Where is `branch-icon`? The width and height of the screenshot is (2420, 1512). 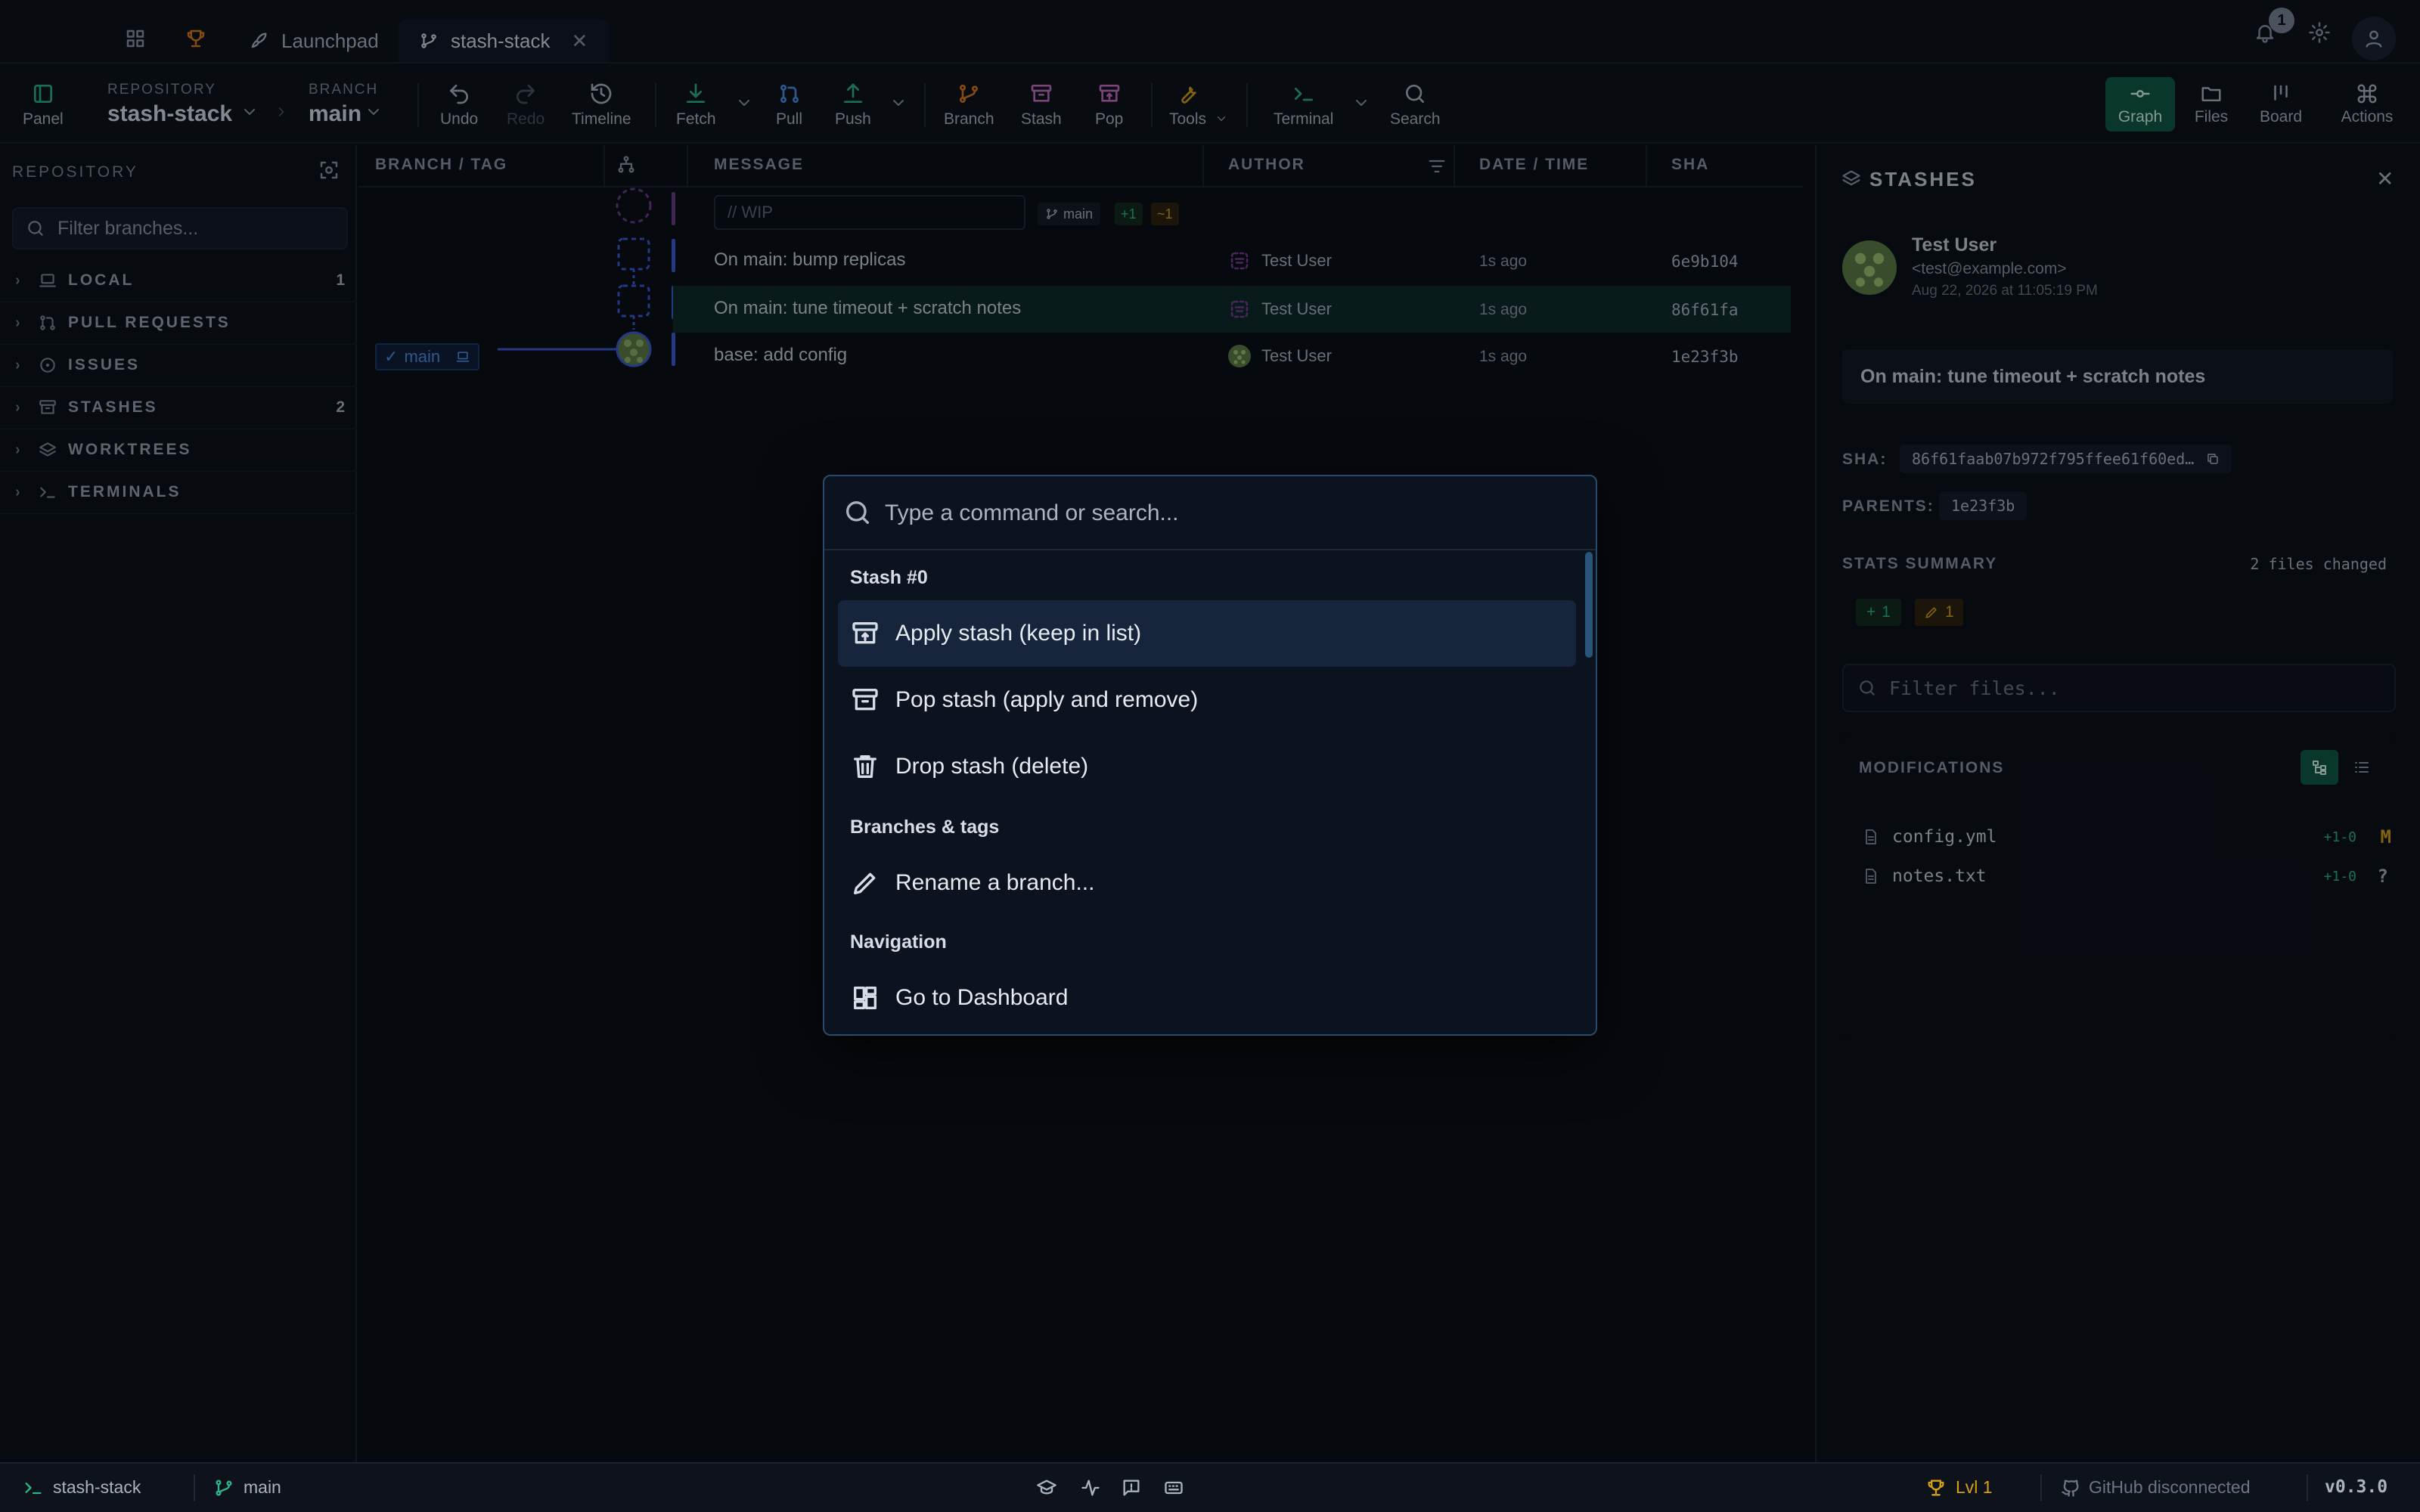
branch-icon is located at coordinates (224, 1487).